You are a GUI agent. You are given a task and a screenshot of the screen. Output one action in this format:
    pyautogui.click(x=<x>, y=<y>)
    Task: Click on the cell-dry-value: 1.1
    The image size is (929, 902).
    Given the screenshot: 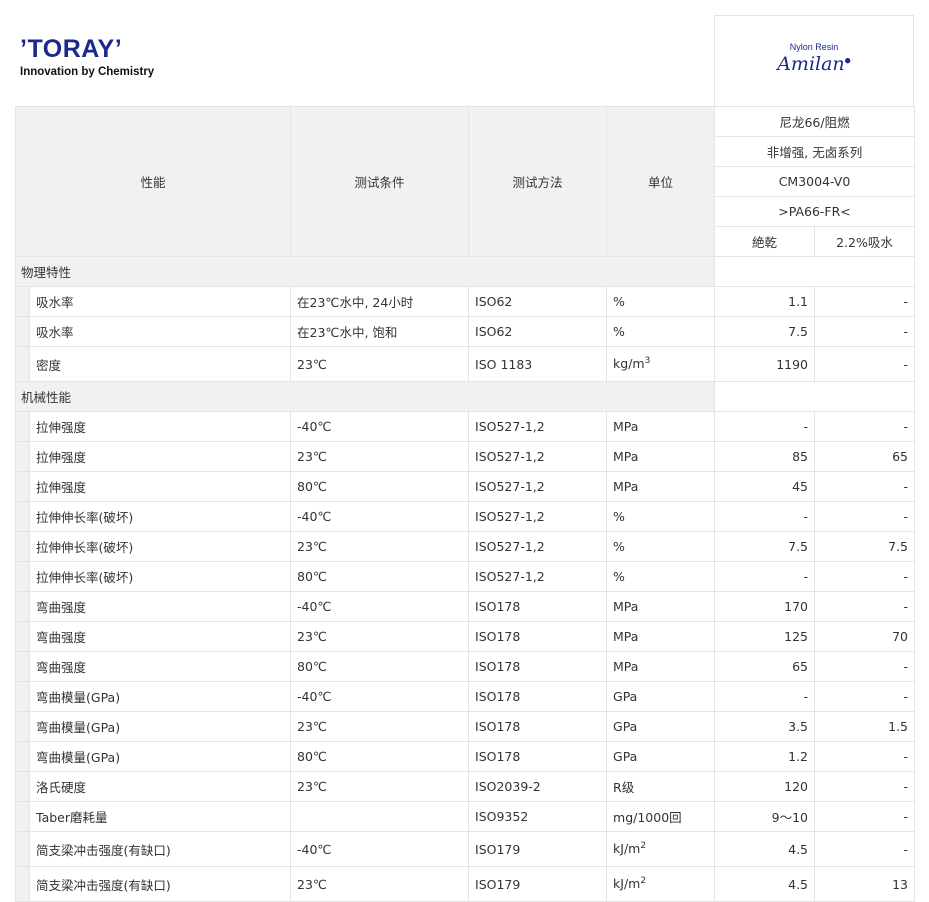 What is the action you would take?
    pyautogui.click(x=765, y=301)
    